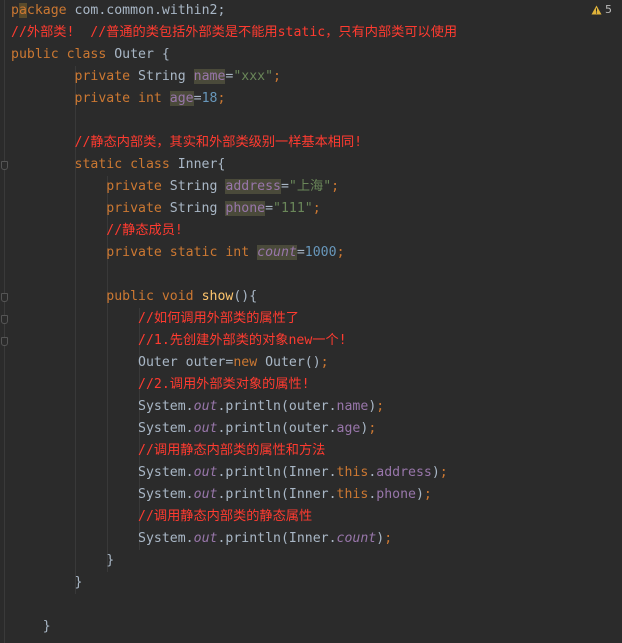 This screenshot has width=622, height=643. I want to click on code-line: //1.先创建外部类的对象new一个!, so click(179, 341).